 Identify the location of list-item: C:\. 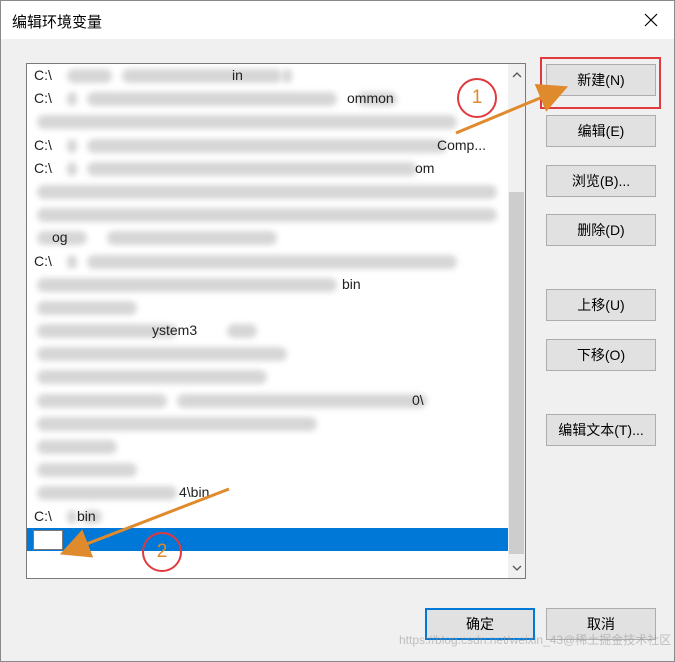
(267, 261).